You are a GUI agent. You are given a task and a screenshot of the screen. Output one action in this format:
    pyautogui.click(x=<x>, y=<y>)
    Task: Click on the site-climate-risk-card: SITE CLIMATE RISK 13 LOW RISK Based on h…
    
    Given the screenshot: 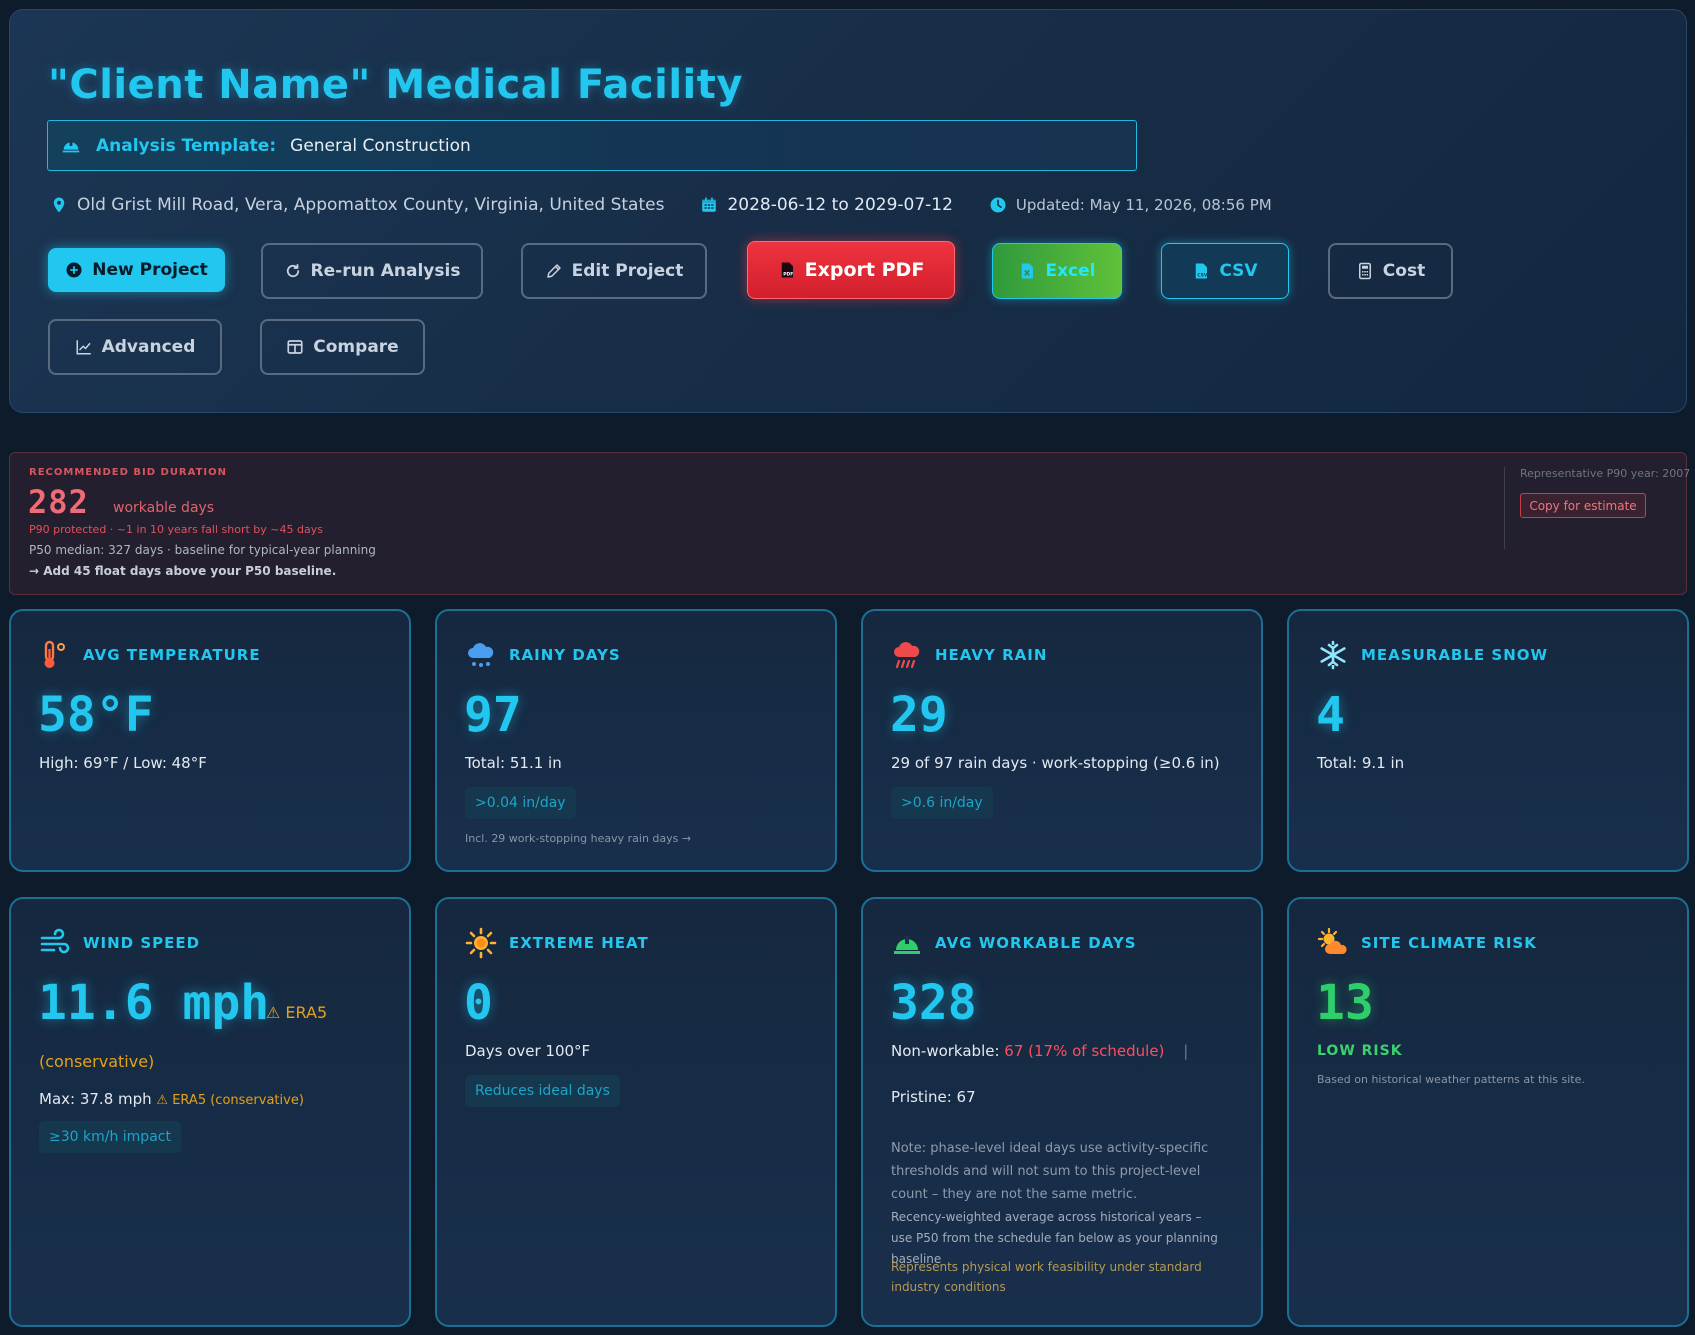 What is the action you would take?
    pyautogui.click(x=1488, y=1112)
    